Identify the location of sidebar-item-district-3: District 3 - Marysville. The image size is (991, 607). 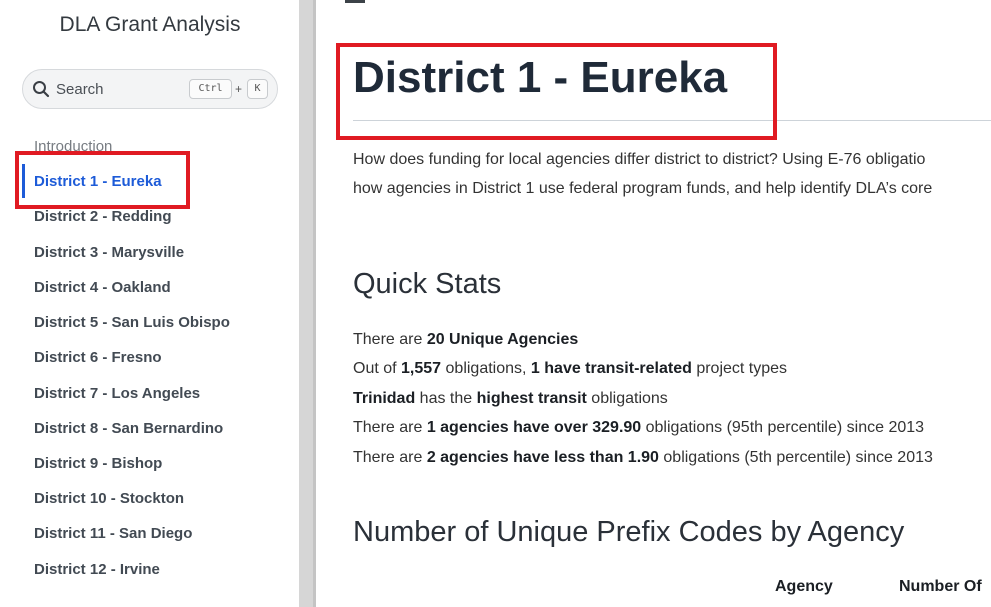
(109, 252).